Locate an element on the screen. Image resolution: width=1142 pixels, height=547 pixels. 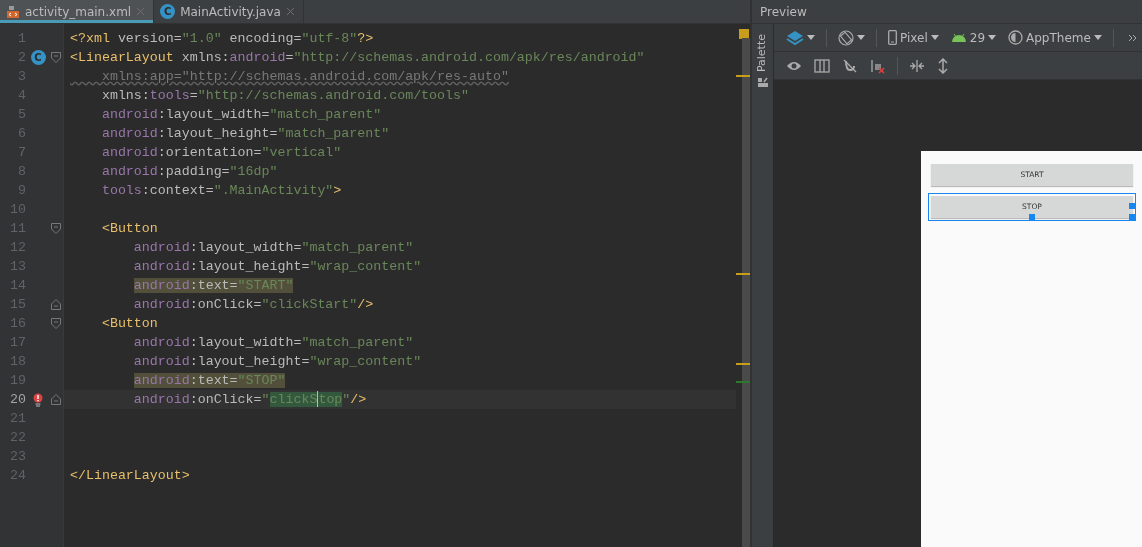
xml-file-icon is located at coordinates (13, 11).